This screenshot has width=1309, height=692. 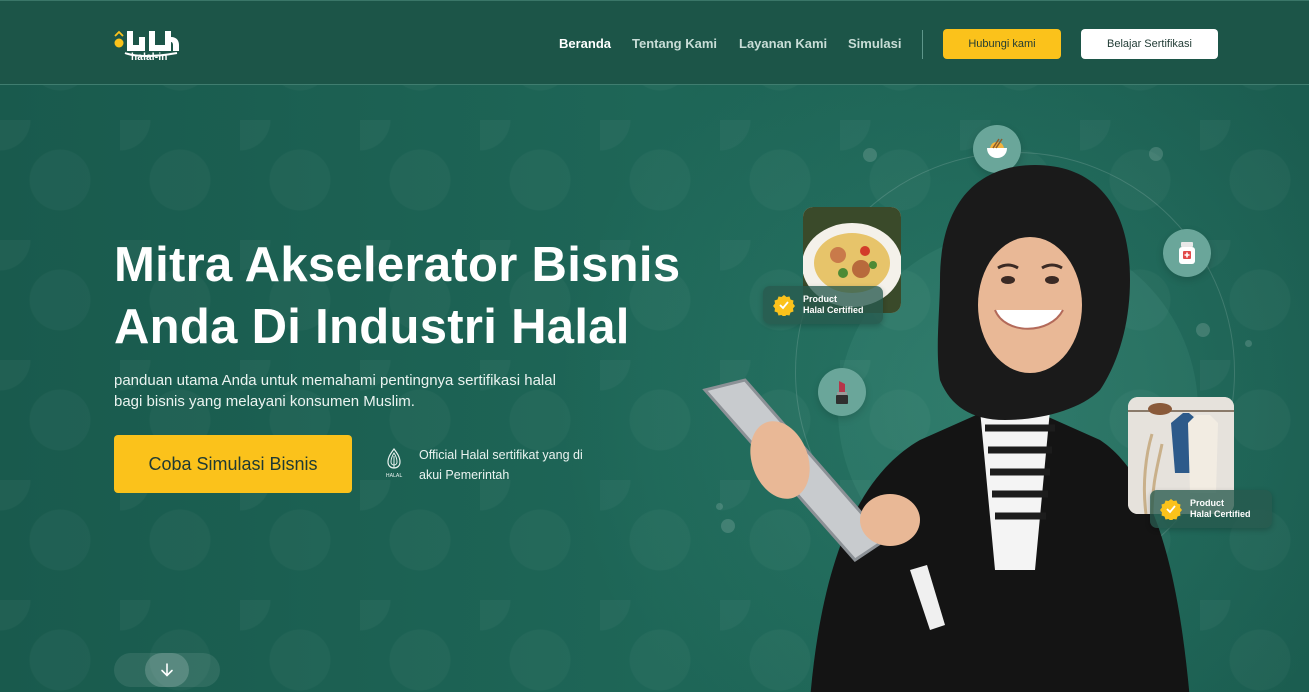 I want to click on clothing-badge-text: Product Halal Certified, so click(x=1220, y=509).